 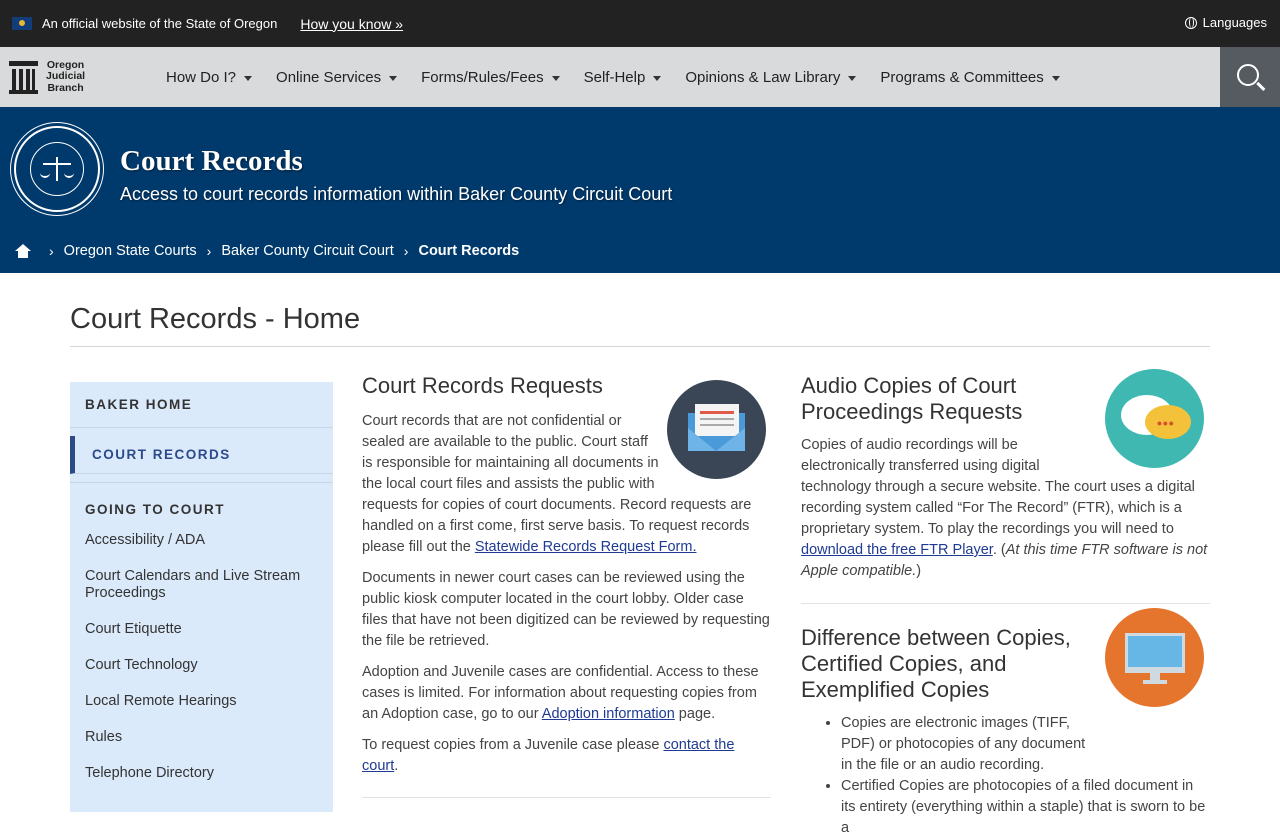 I want to click on sidebar-current-wrap: COURT RECORDS, so click(x=201, y=459).